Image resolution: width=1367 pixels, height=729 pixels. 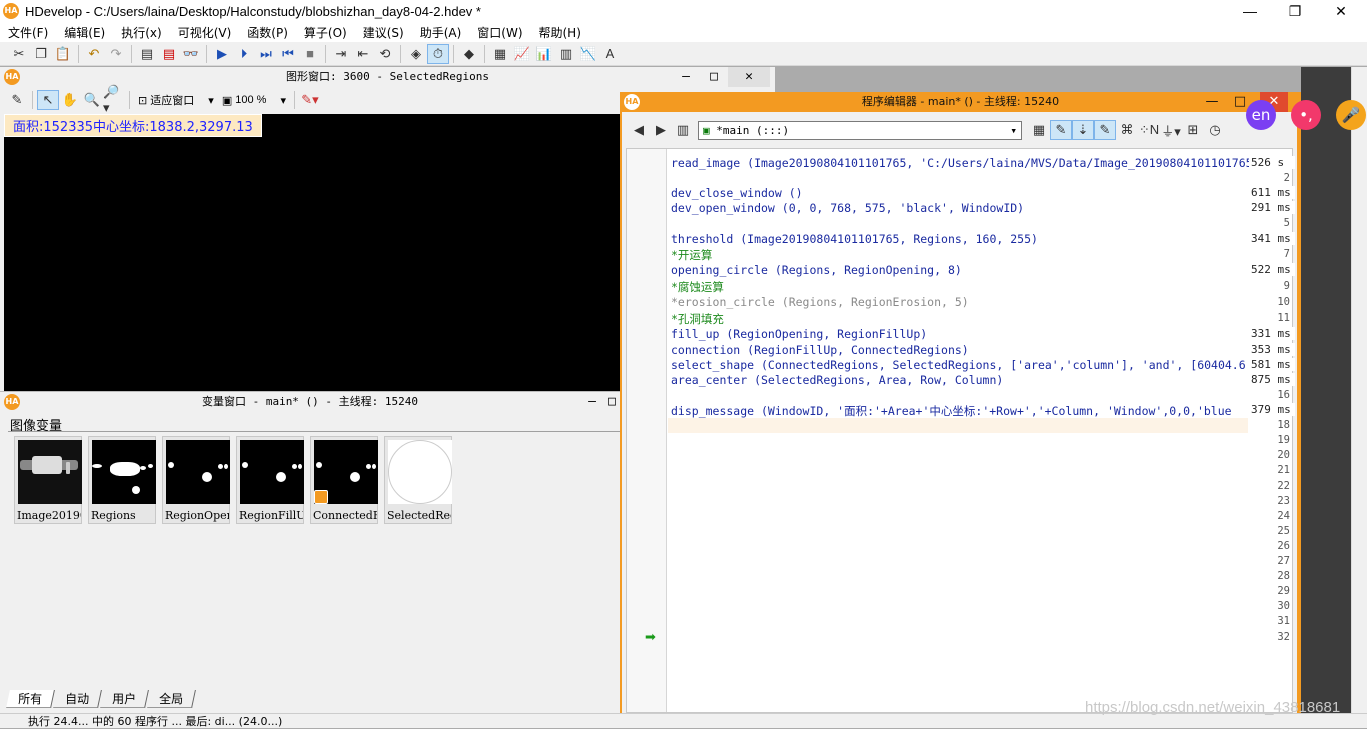 What do you see at coordinates (960, 334) in the screenshot?
I see `code-line: fill_up (RegionOpening, RegionFillUp)` at bounding box center [960, 334].